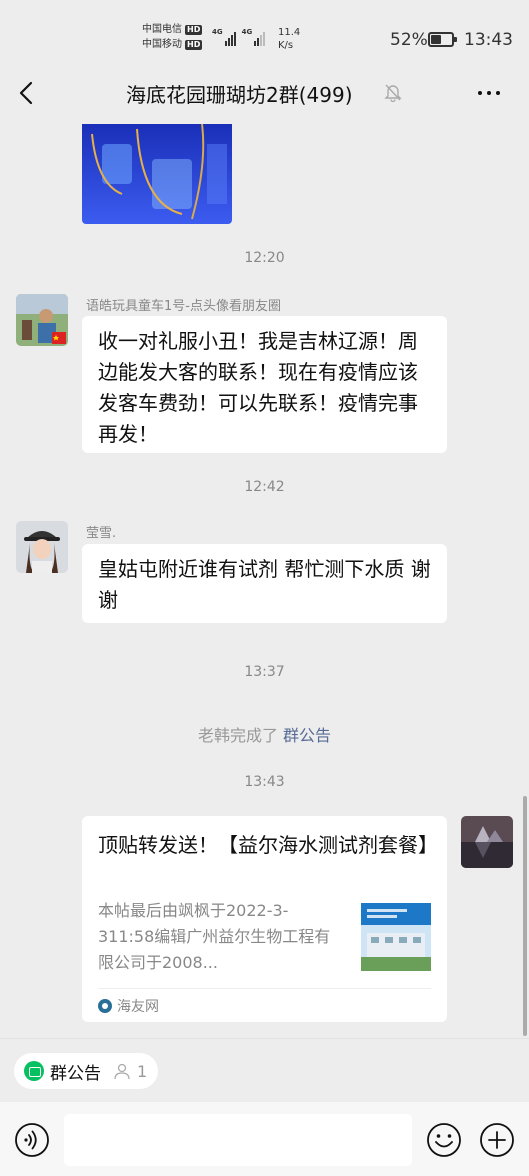  I want to click on system-notice: 老韩完成了 群公告, so click(264, 734).